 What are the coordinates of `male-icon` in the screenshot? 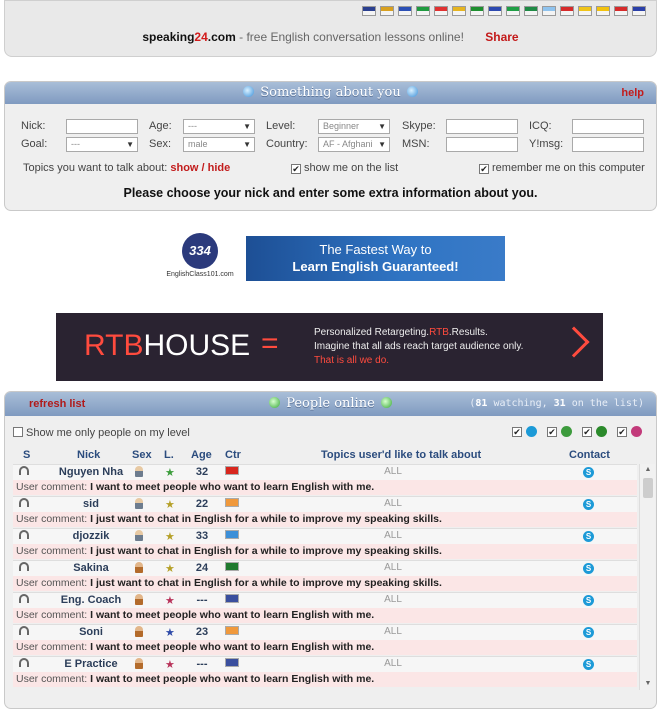 It's located at (139, 537).